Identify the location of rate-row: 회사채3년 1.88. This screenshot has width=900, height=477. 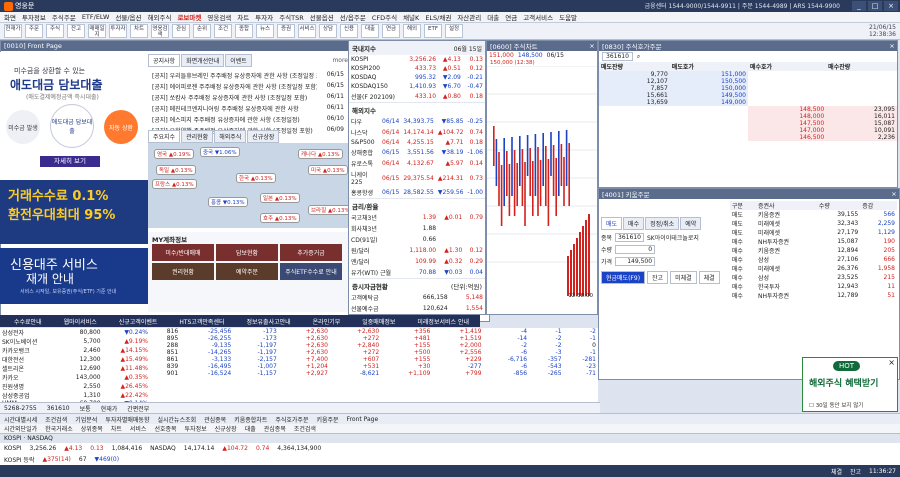
(417, 228).